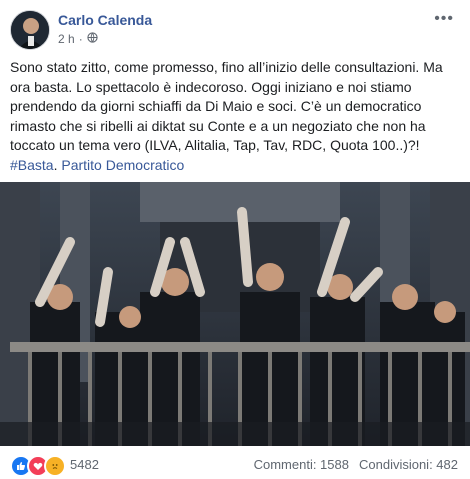  I want to click on hashtag-link: #Basta, so click(32, 165).